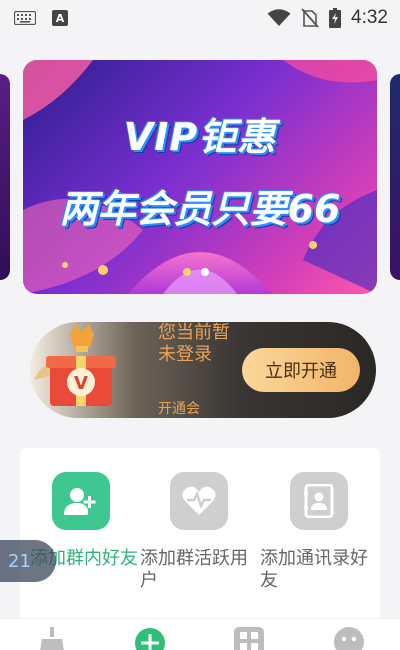 Image resolution: width=400 pixels, height=650 pixels. What do you see at coordinates (60, 18) in the screenshot?
I see `a-icon: A` at bounding box center [60, 18].